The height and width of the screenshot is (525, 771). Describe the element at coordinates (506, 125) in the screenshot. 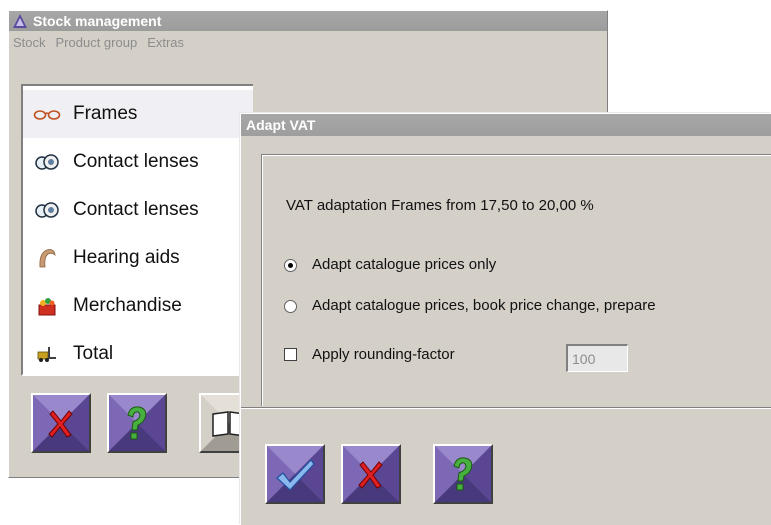

I see `dialog-title-bar: Adapt VAT` at that location.